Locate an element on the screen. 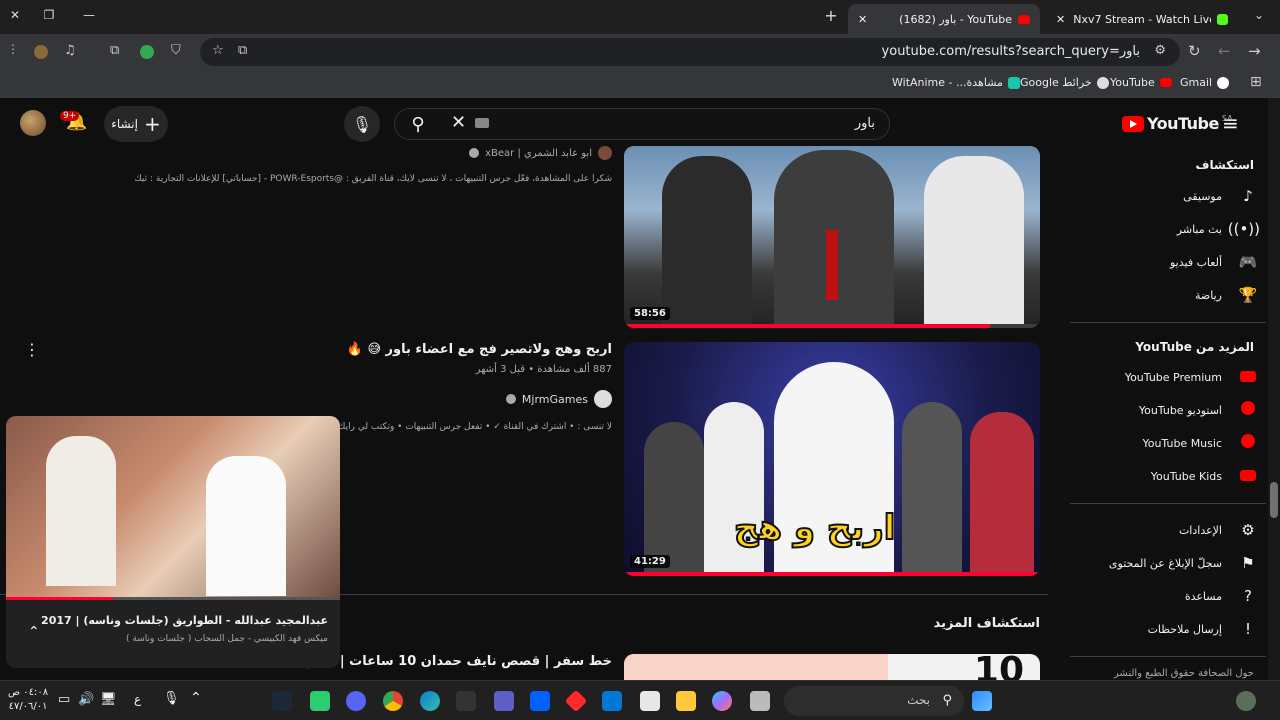 This screenshot has height=720, width=1280. task-view-icon is located at coordinates (760, 701).